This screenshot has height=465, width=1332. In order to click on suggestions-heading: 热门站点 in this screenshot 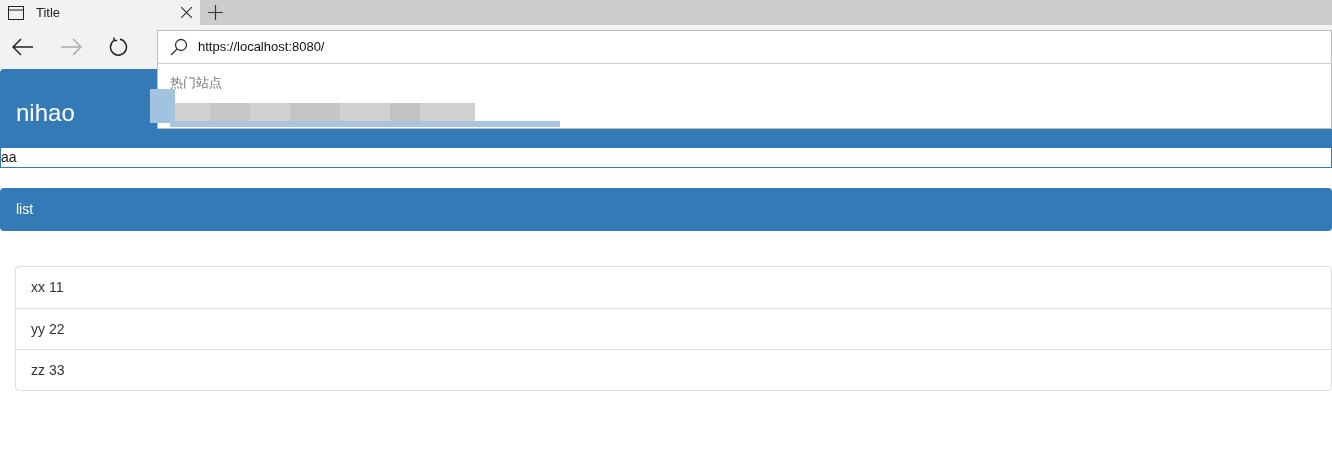, I will do `click(195, 83)`.